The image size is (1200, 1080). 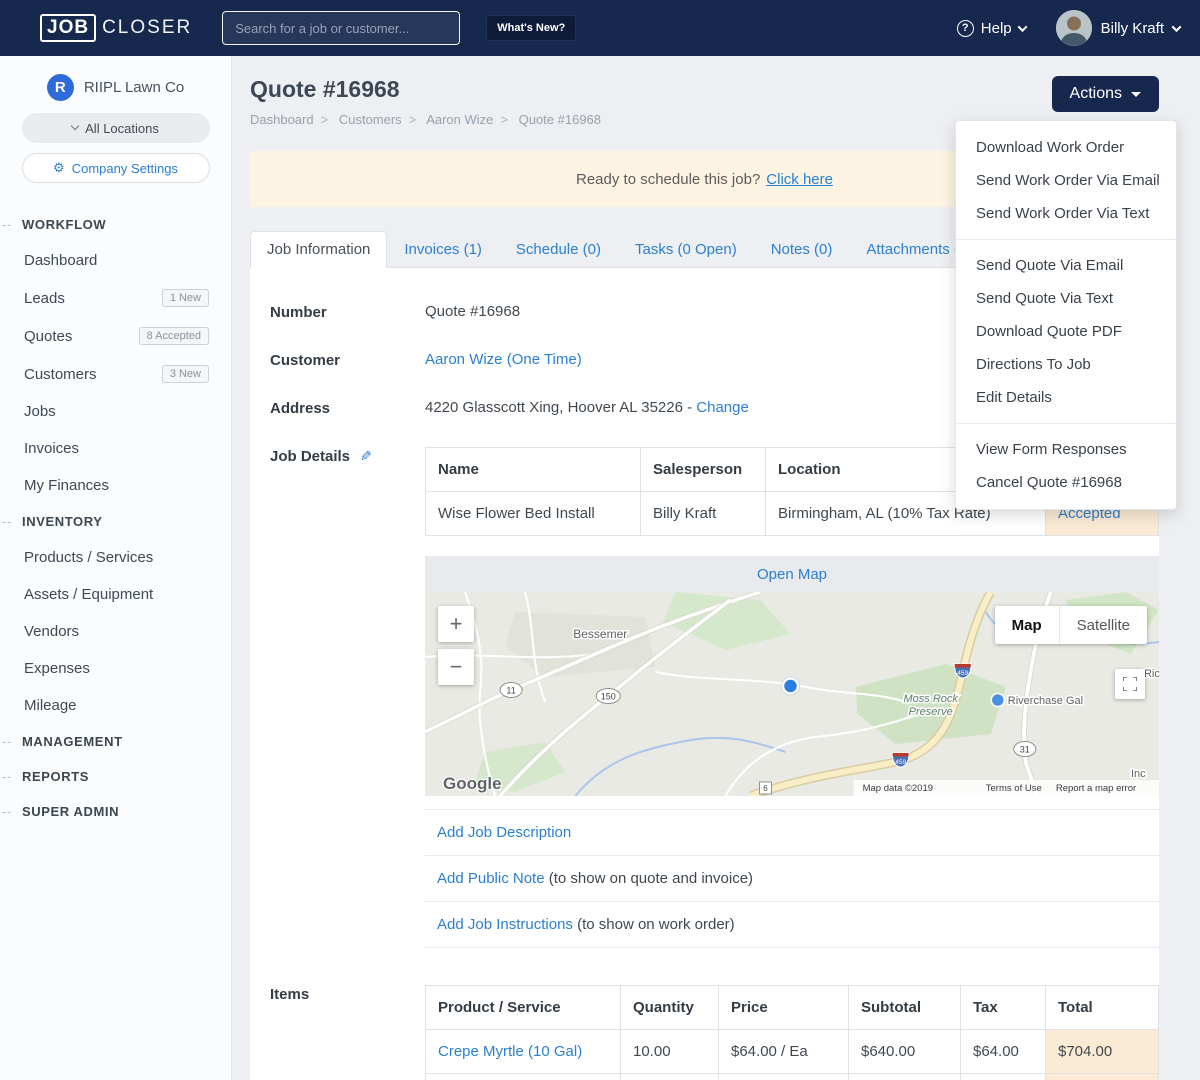 I want to click on app-logo: JOB CLOSER, so click(x=116, y=28).